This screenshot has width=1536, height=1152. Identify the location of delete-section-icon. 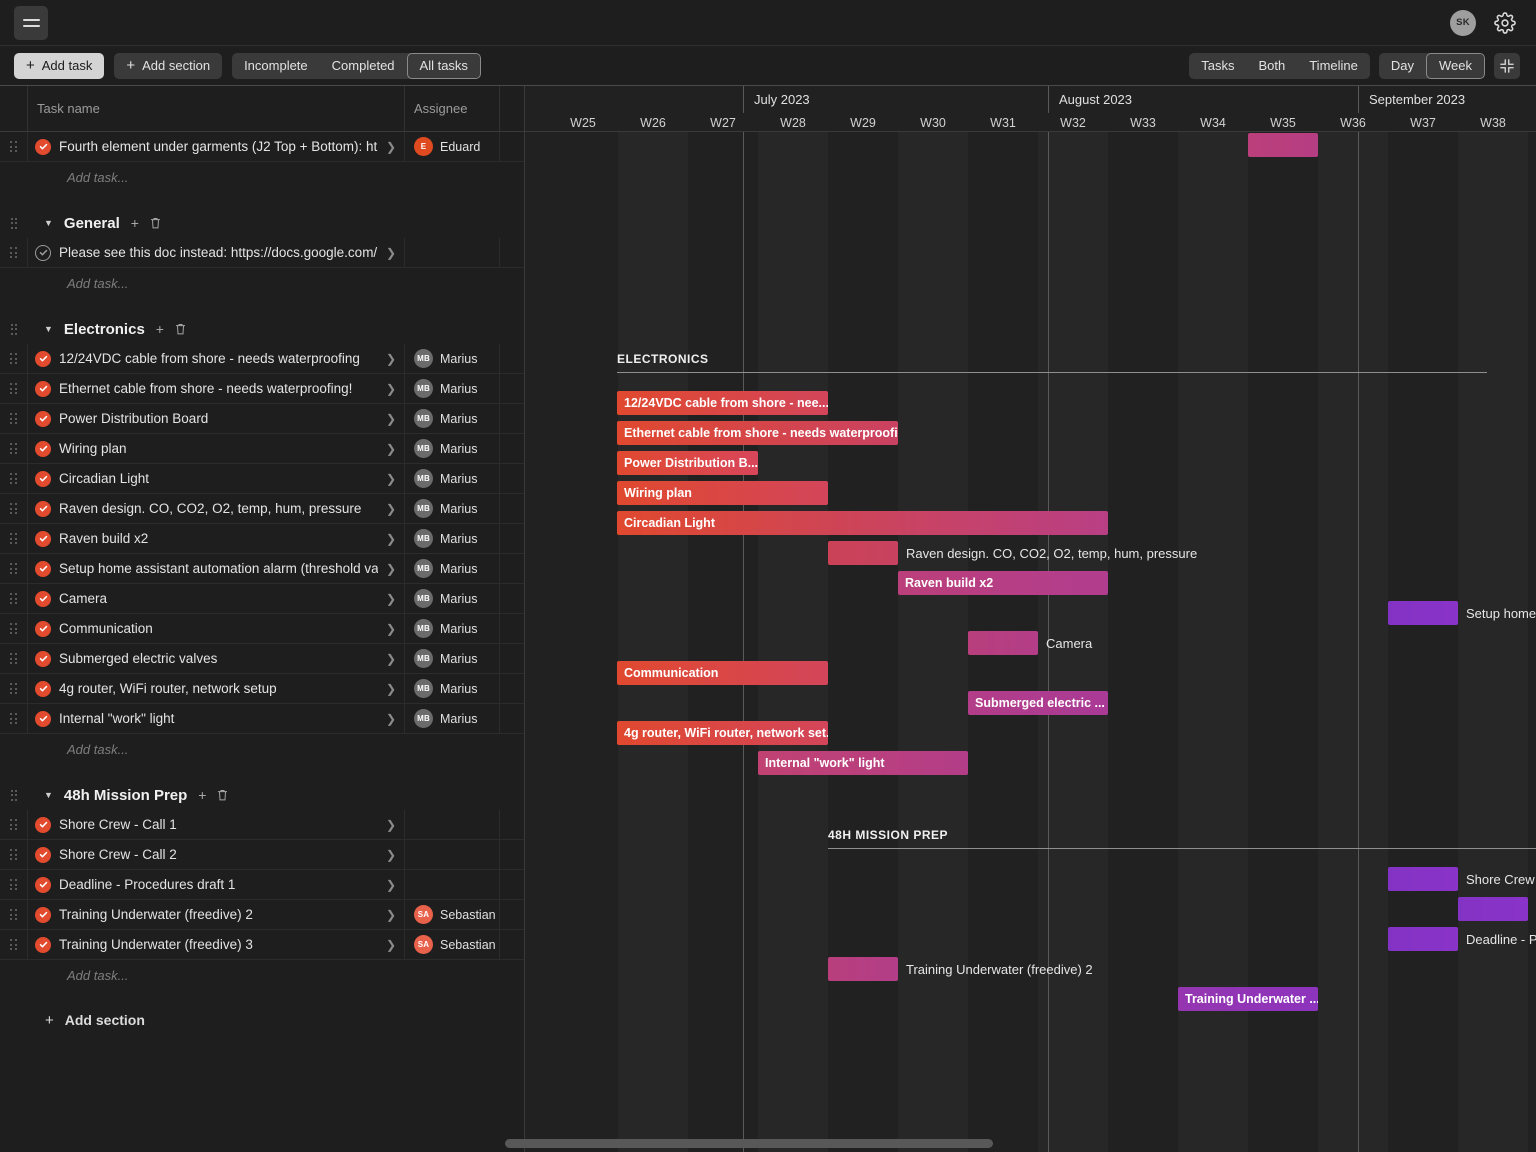
(180, 329).